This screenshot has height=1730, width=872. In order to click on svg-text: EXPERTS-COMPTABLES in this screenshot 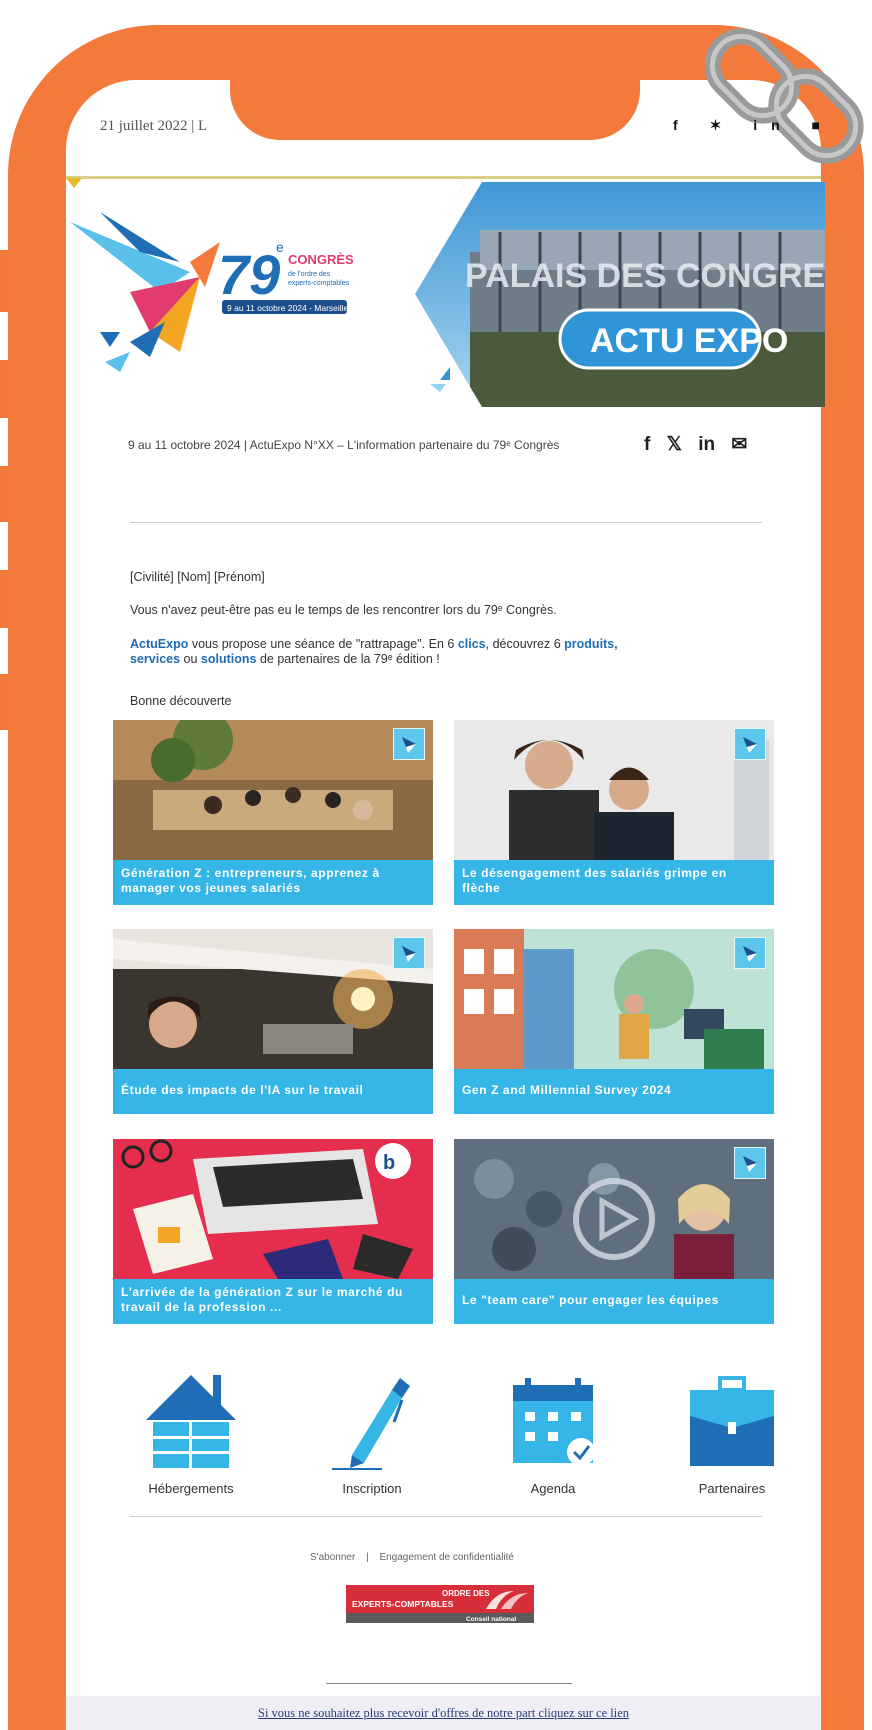, I will do `click(403, 1604)`.